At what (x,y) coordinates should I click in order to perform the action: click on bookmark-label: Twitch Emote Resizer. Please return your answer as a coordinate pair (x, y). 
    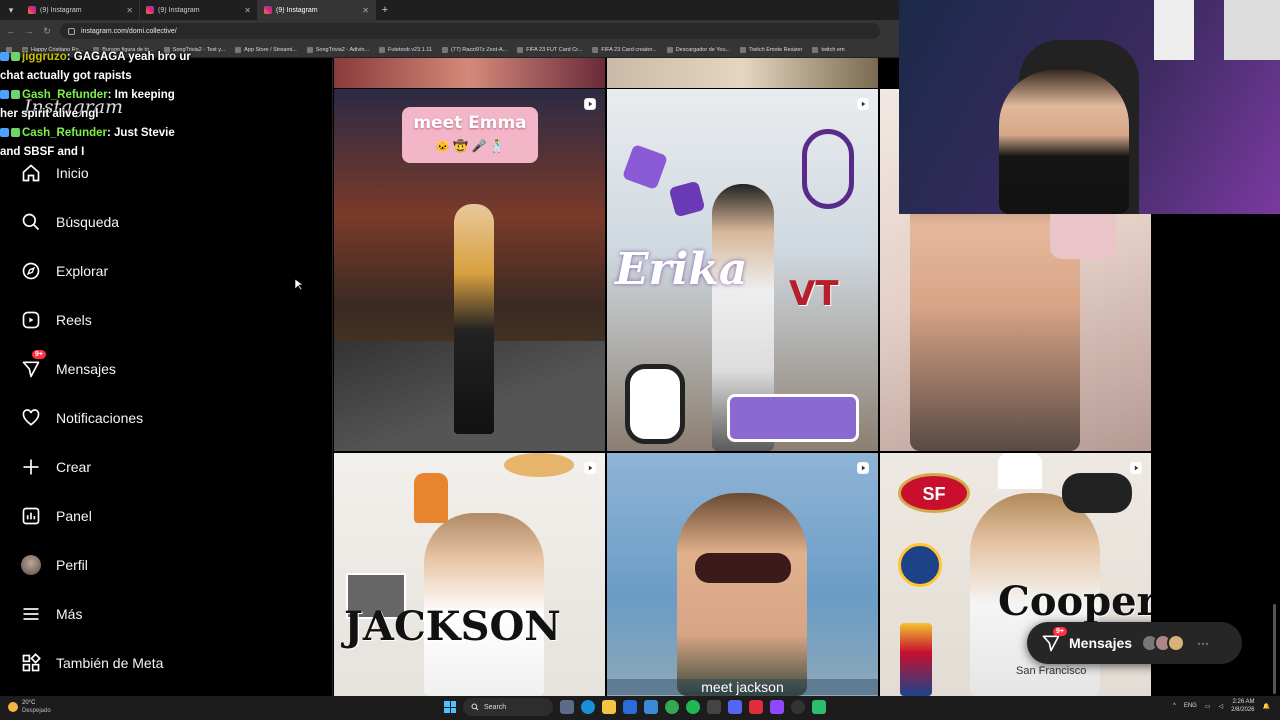
    Looking at the image, I should click on (776, 49).